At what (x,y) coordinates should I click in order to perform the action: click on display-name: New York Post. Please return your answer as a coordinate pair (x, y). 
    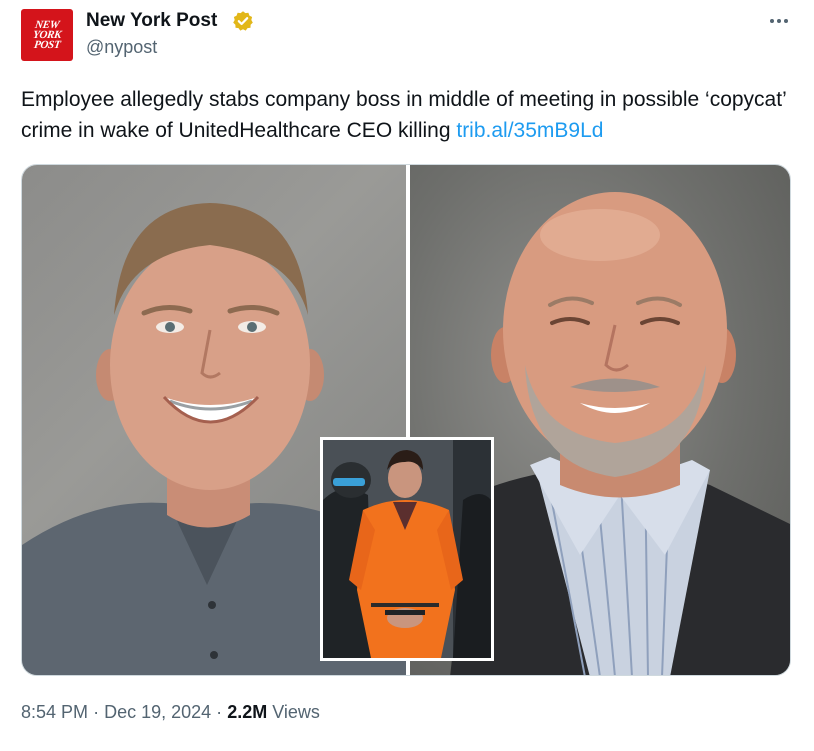
    Looking at the image, I should click on (151, 21).